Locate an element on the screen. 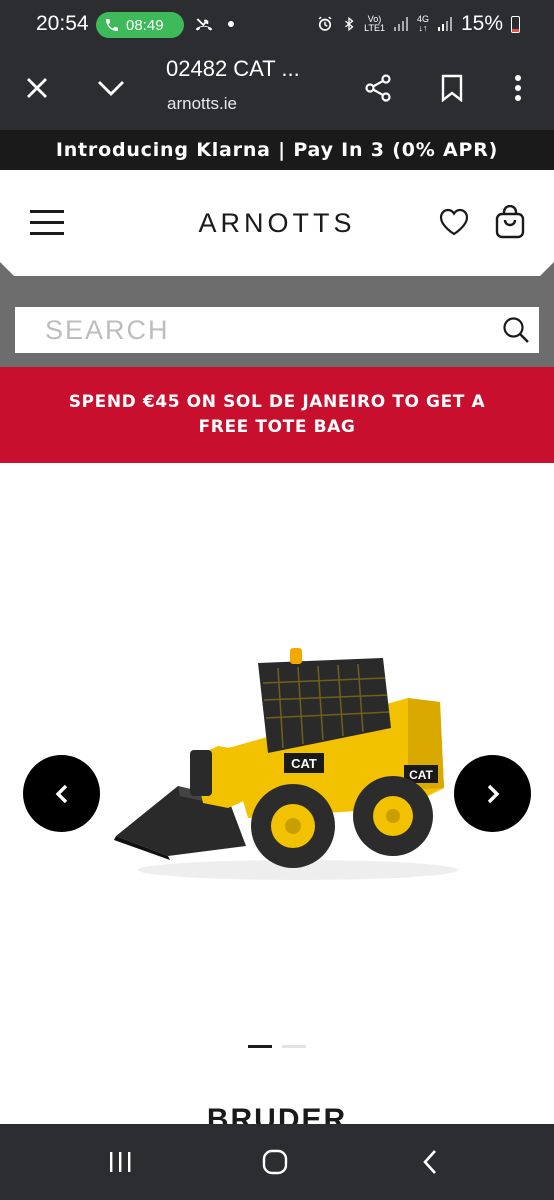 The image size is (554, 1200). chevron-right-icon is located at coordinates (493, 793).